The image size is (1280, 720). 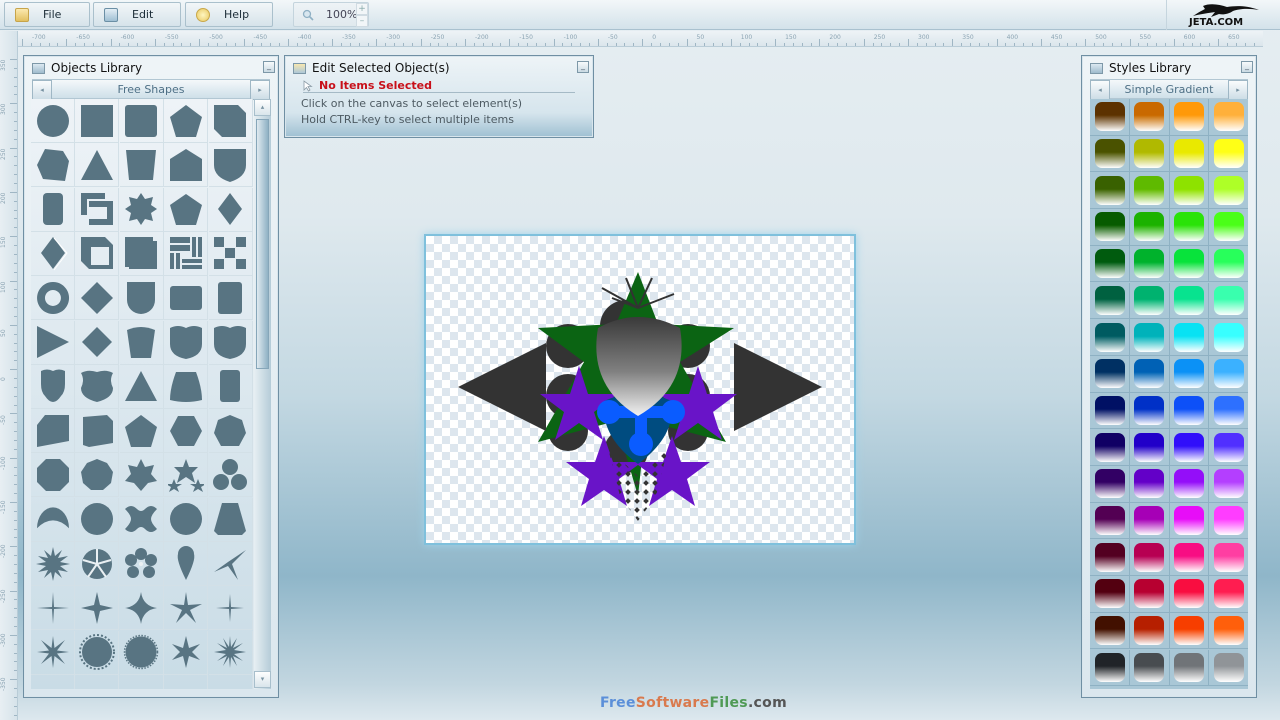 What do you see at coordinates (230, 121) in the screenshot?
I see `shape-cut-corner-square` at bounding box center [230, 121].